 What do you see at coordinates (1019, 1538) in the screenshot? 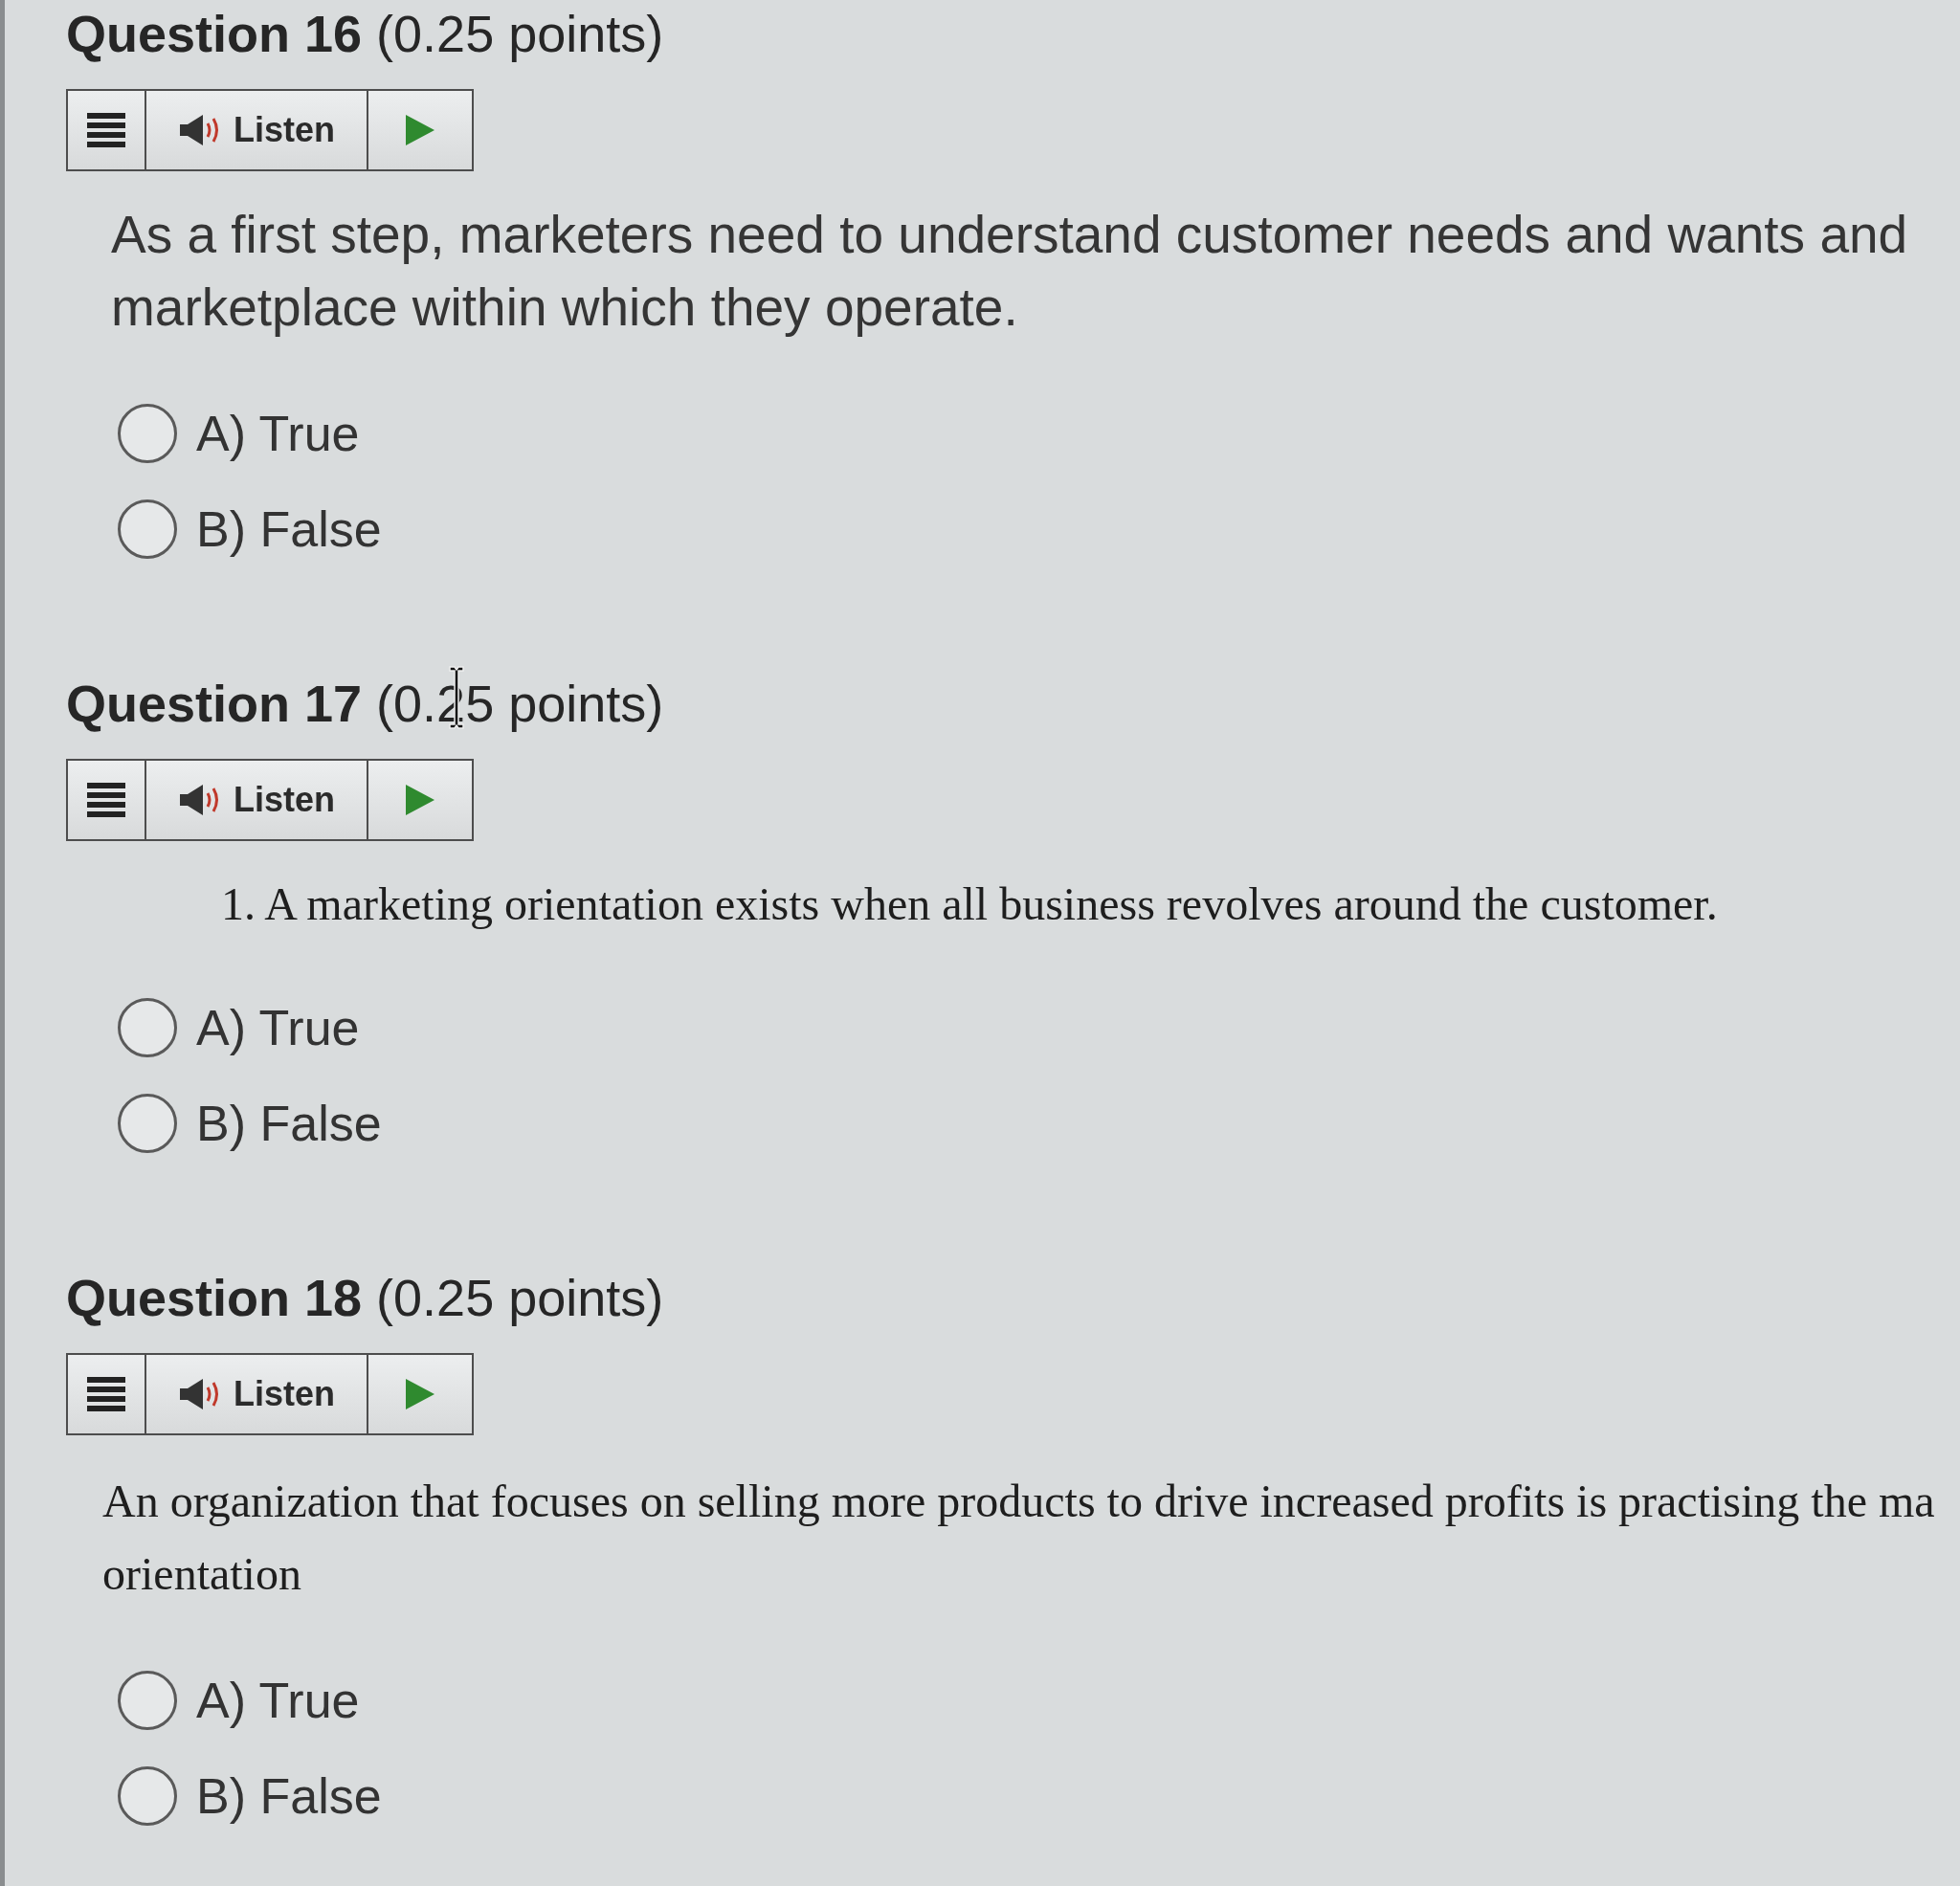
I see `question-text: An organization that focuses on selling more products to drive increased profits is practising the ma orientation` at bounding box center [1019, 1538].